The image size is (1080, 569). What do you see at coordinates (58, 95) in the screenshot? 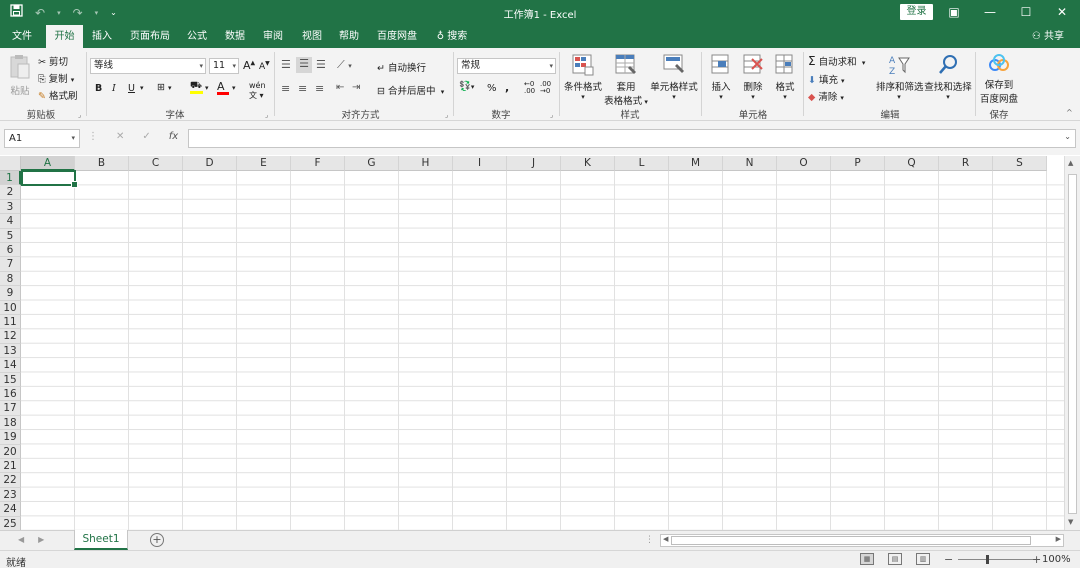
I see `format-painter-button: ✎ 格式刷` at bounding box center [58, 95].